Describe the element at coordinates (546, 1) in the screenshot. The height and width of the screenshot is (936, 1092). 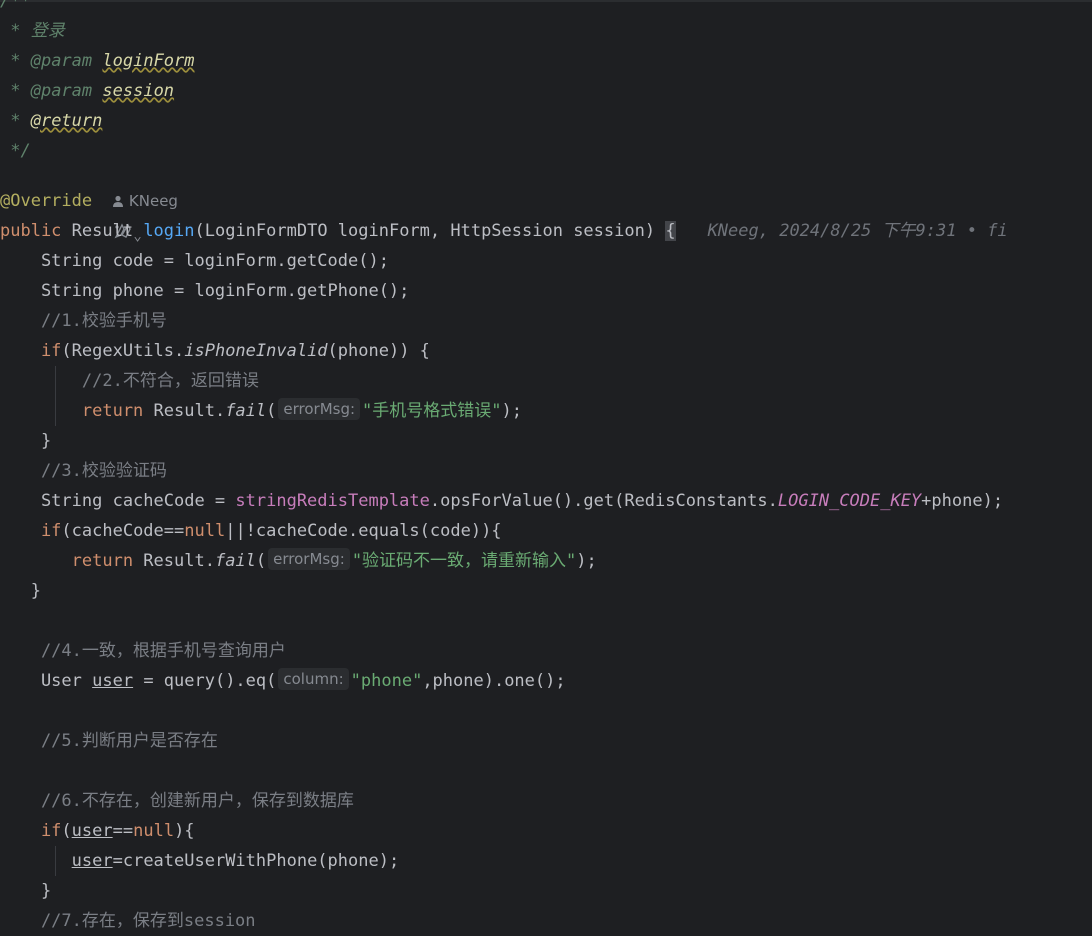
I see `editor-top-border` at that location.